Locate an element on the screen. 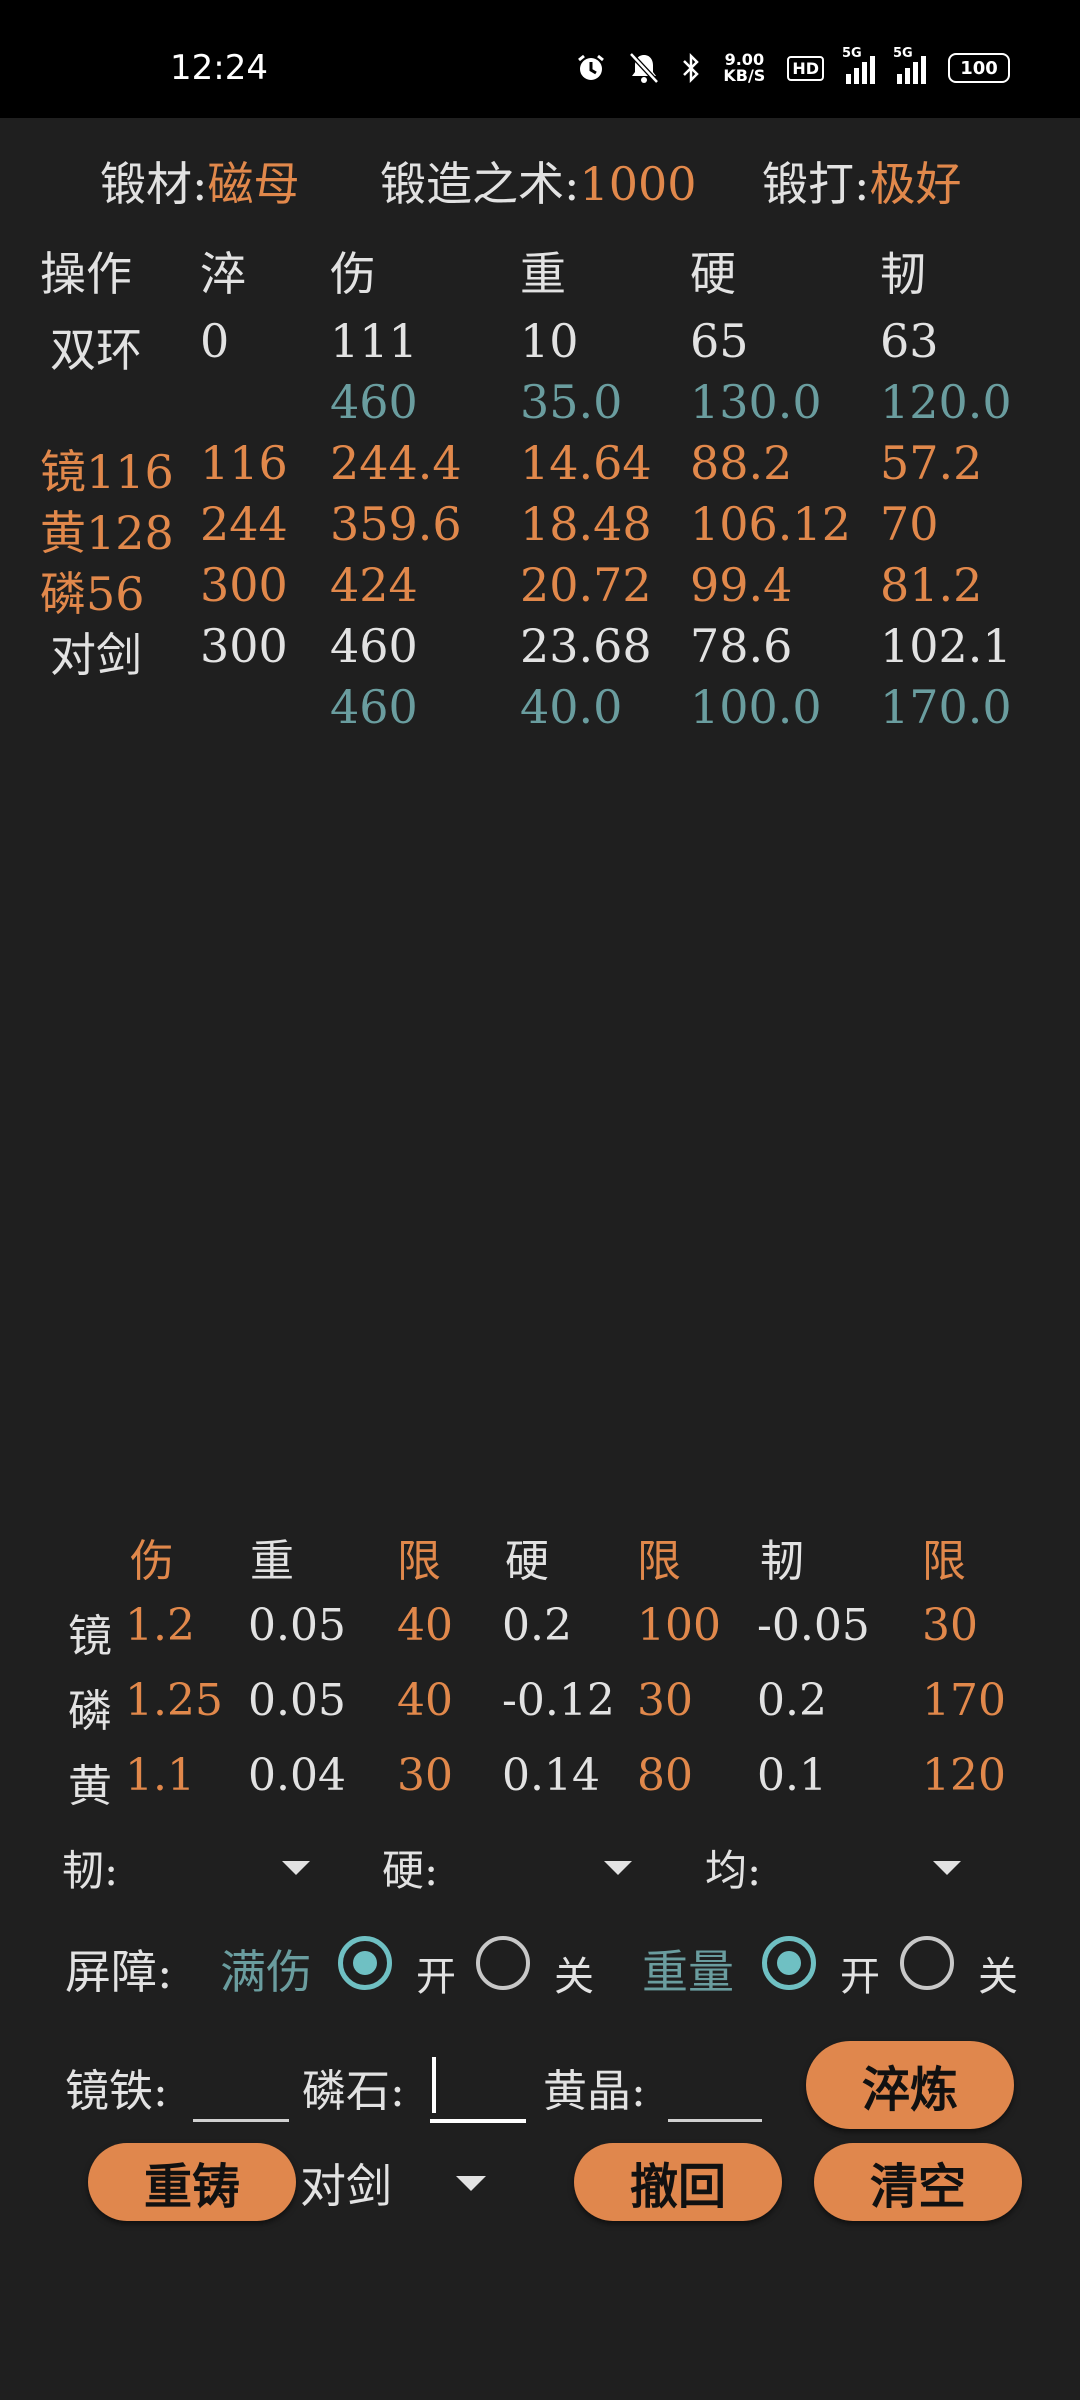 Image resolution: width=1080 pixels, height=2400 pixels. filter-dropdowns: 韧: 硬: 均: is located at coordinates (540, 1867).